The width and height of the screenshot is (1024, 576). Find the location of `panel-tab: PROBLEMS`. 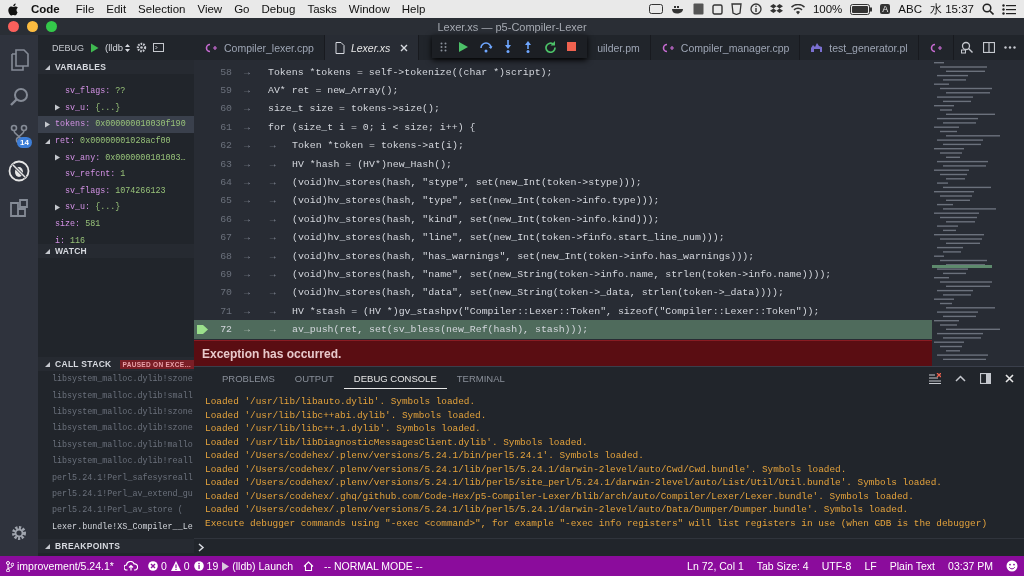

panel-tab: PROBLEMS is located at coordinates (248, 378).